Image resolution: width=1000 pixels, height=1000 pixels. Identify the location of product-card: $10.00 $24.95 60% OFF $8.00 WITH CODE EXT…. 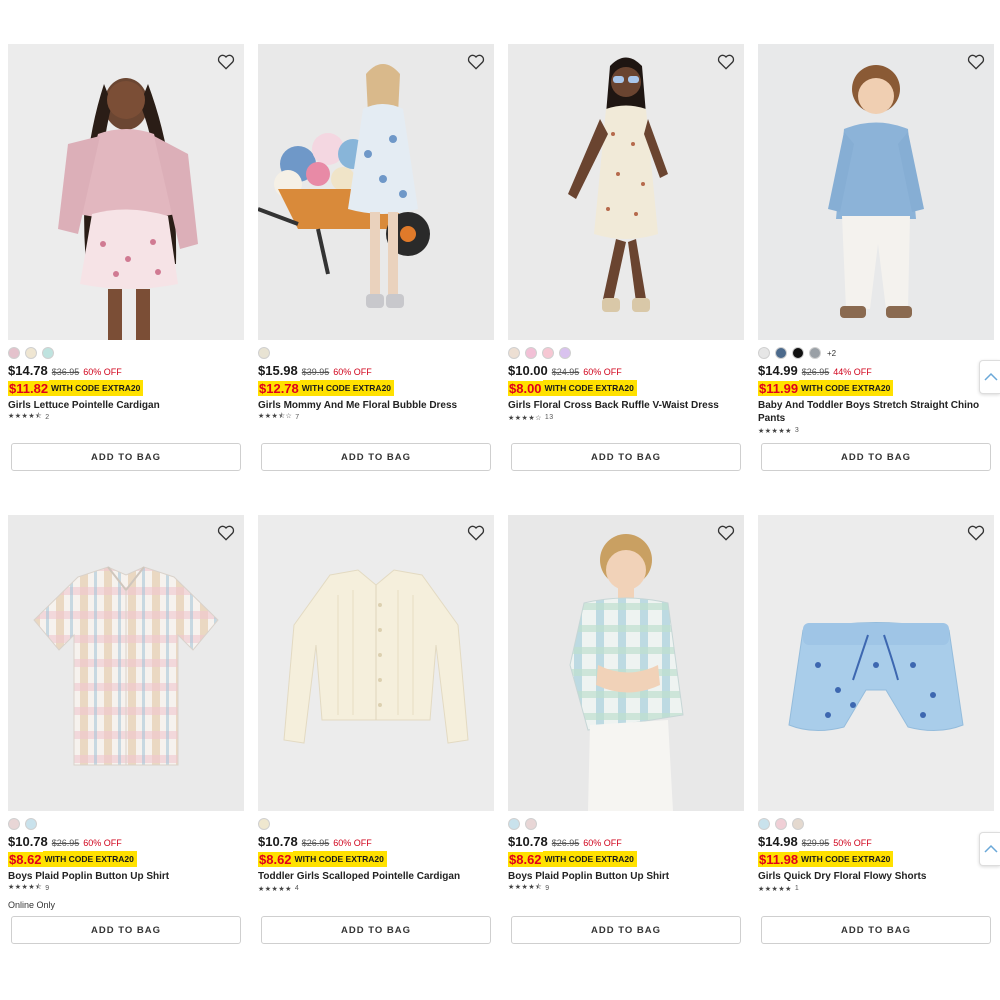
(626, 279).